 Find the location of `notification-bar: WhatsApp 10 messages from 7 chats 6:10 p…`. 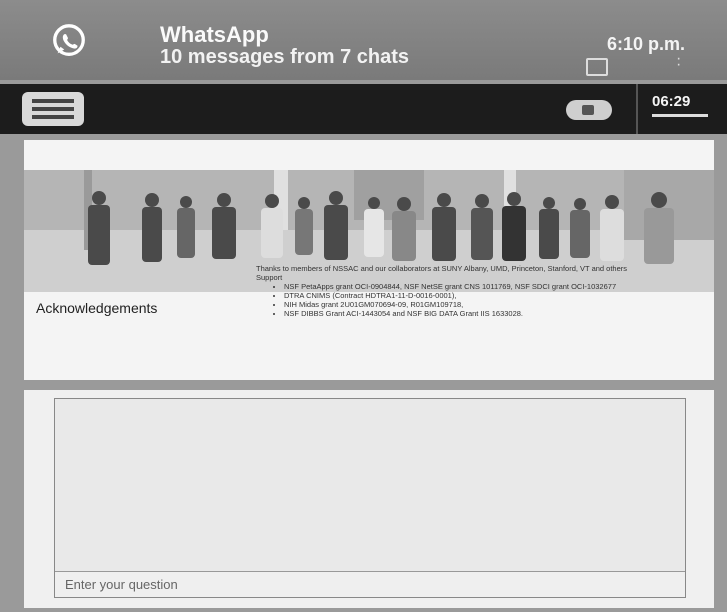

notification-bar: WhatsApp 10 messages from 7 chats 6:10 p… is located at coordinates (363, 40).